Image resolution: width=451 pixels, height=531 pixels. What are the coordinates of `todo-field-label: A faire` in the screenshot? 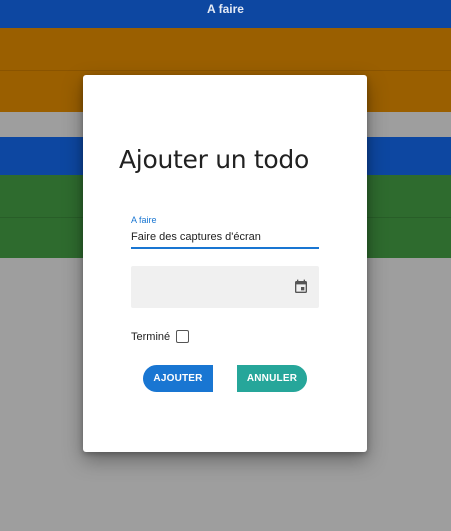 It's located at (144, 220).